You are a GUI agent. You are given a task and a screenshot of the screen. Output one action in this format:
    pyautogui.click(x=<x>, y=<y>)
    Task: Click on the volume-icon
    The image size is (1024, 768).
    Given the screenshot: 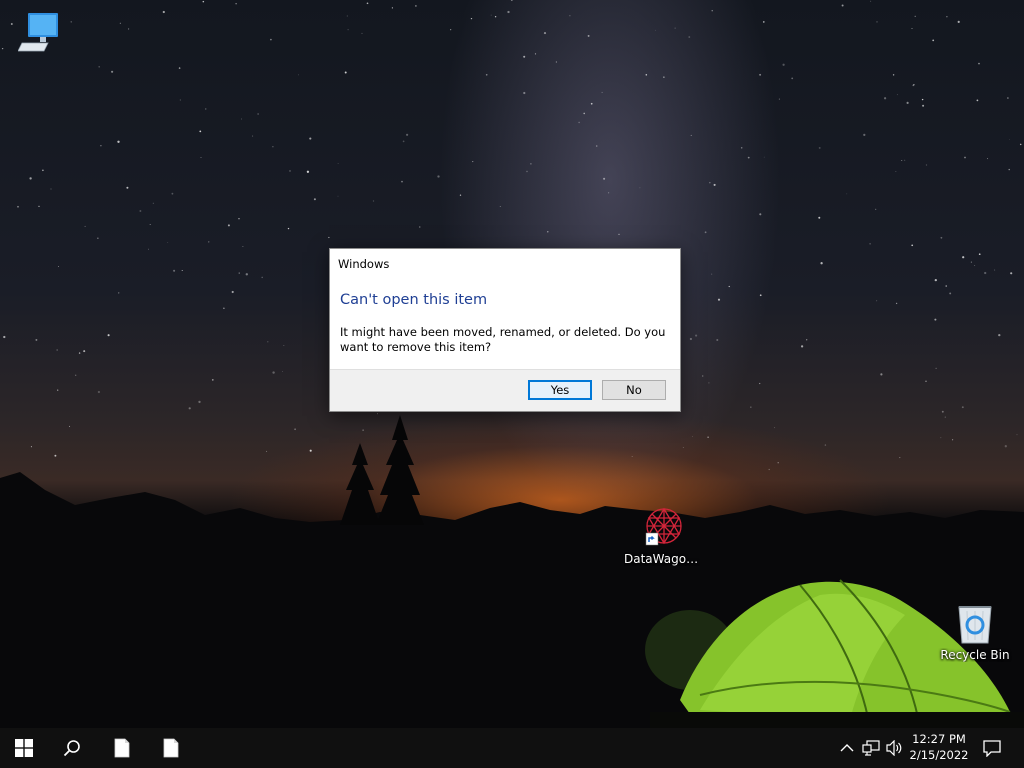 What is the action you would take?
    pyautogui.click(x=895, y=748)
    